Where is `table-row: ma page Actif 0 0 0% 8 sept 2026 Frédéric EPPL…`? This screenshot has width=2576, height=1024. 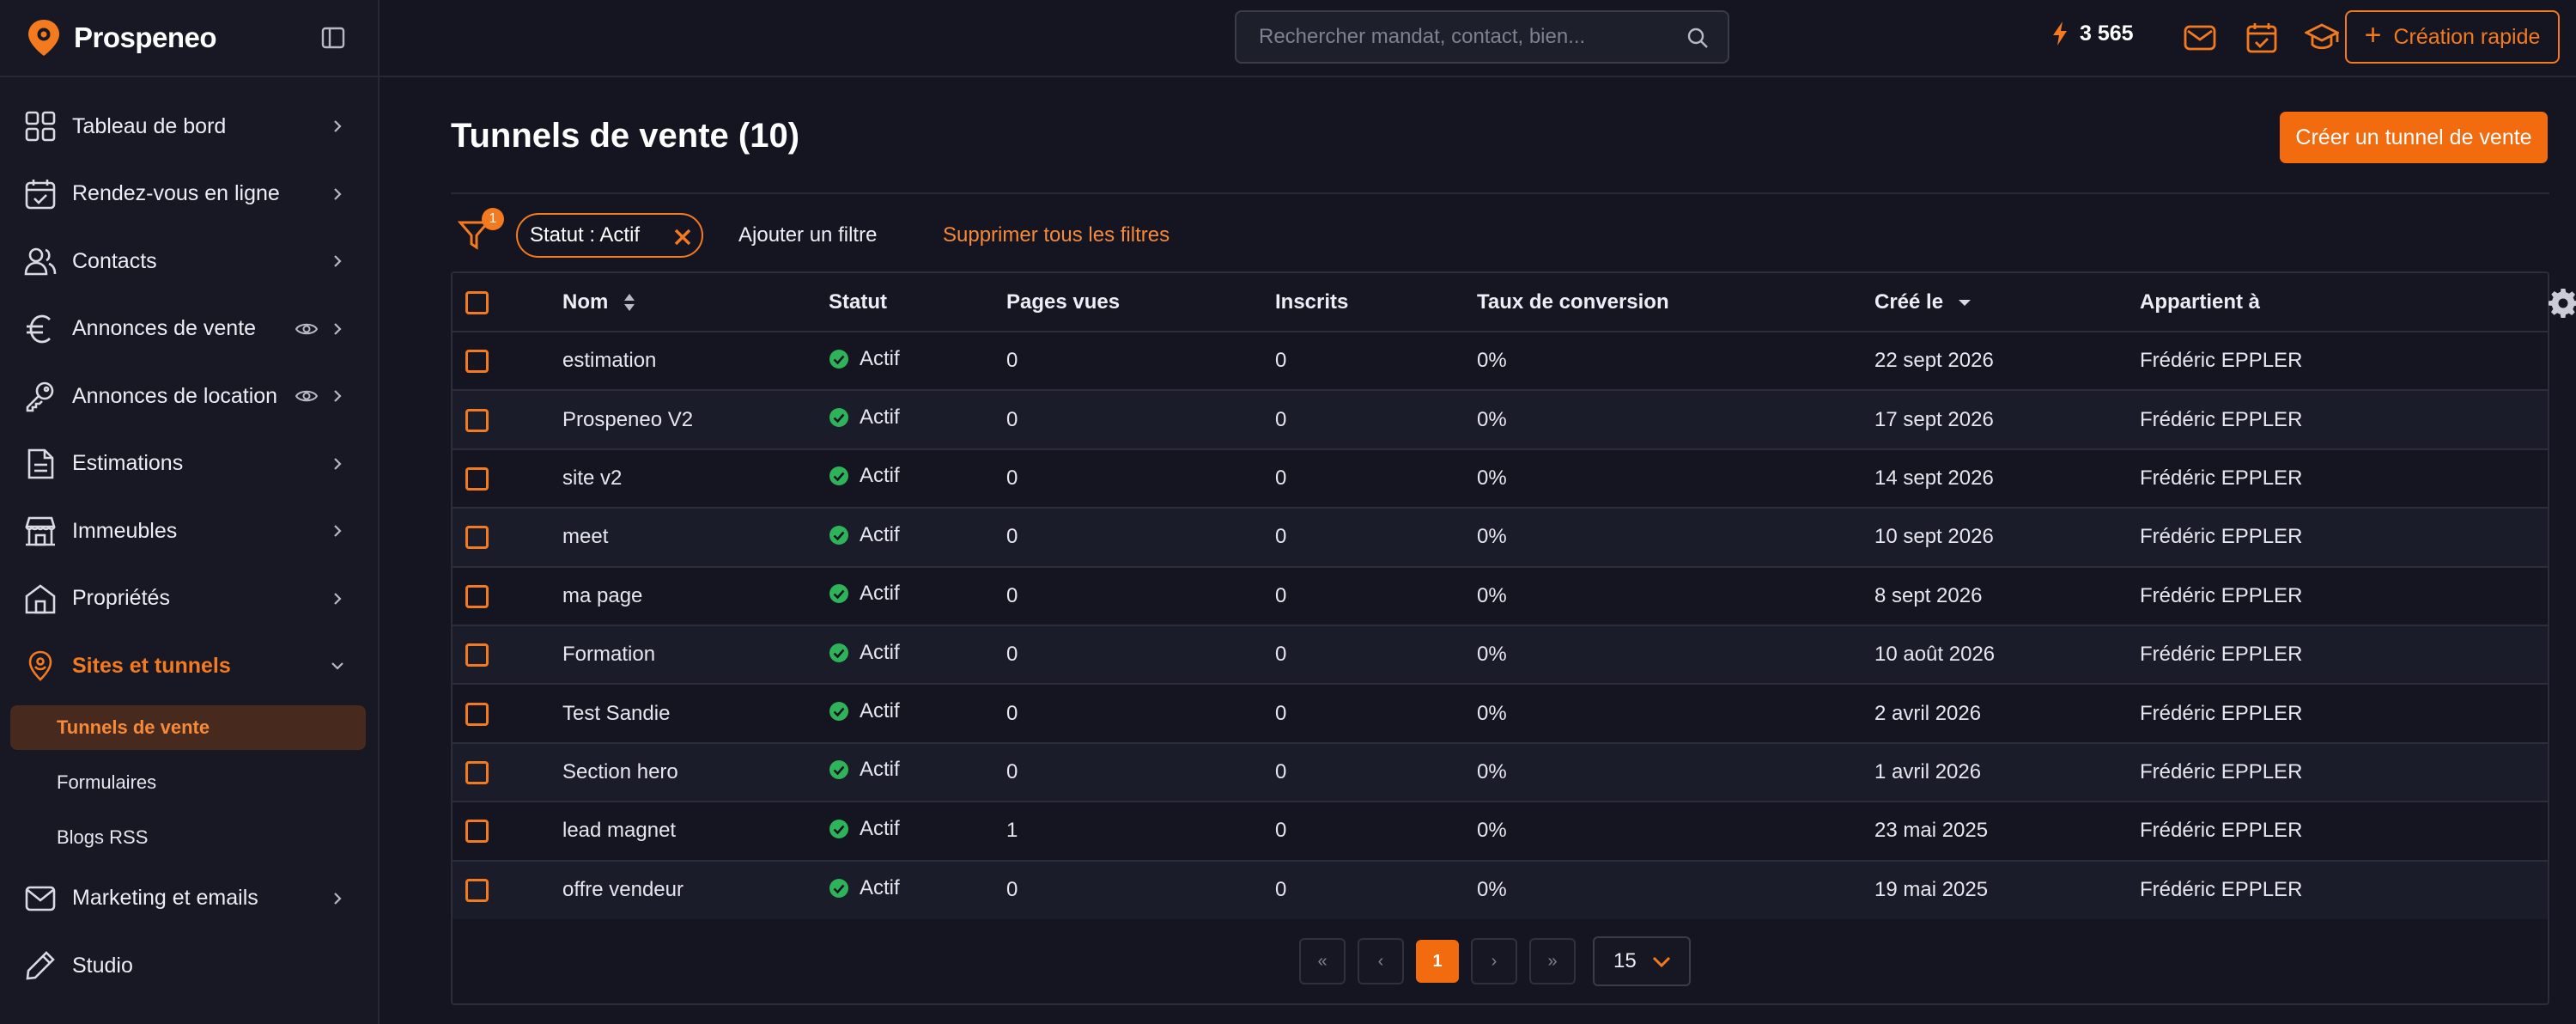 table-row: ma page Actif 0 0 0% 8 sept 2026 Frédéric EPPL… is located at coordinates (1500, 595).